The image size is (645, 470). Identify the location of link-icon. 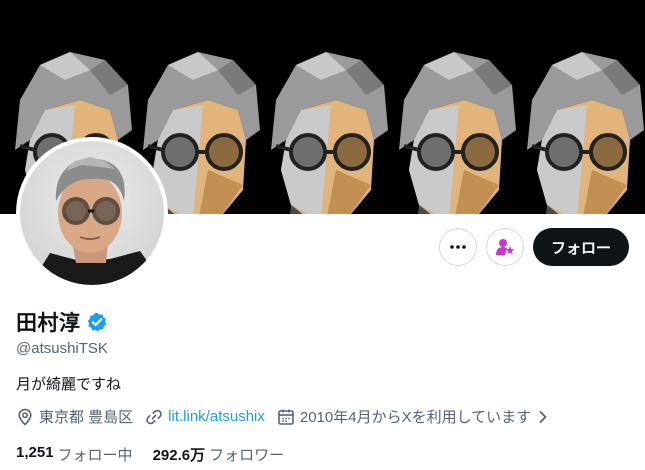
(154, 416).